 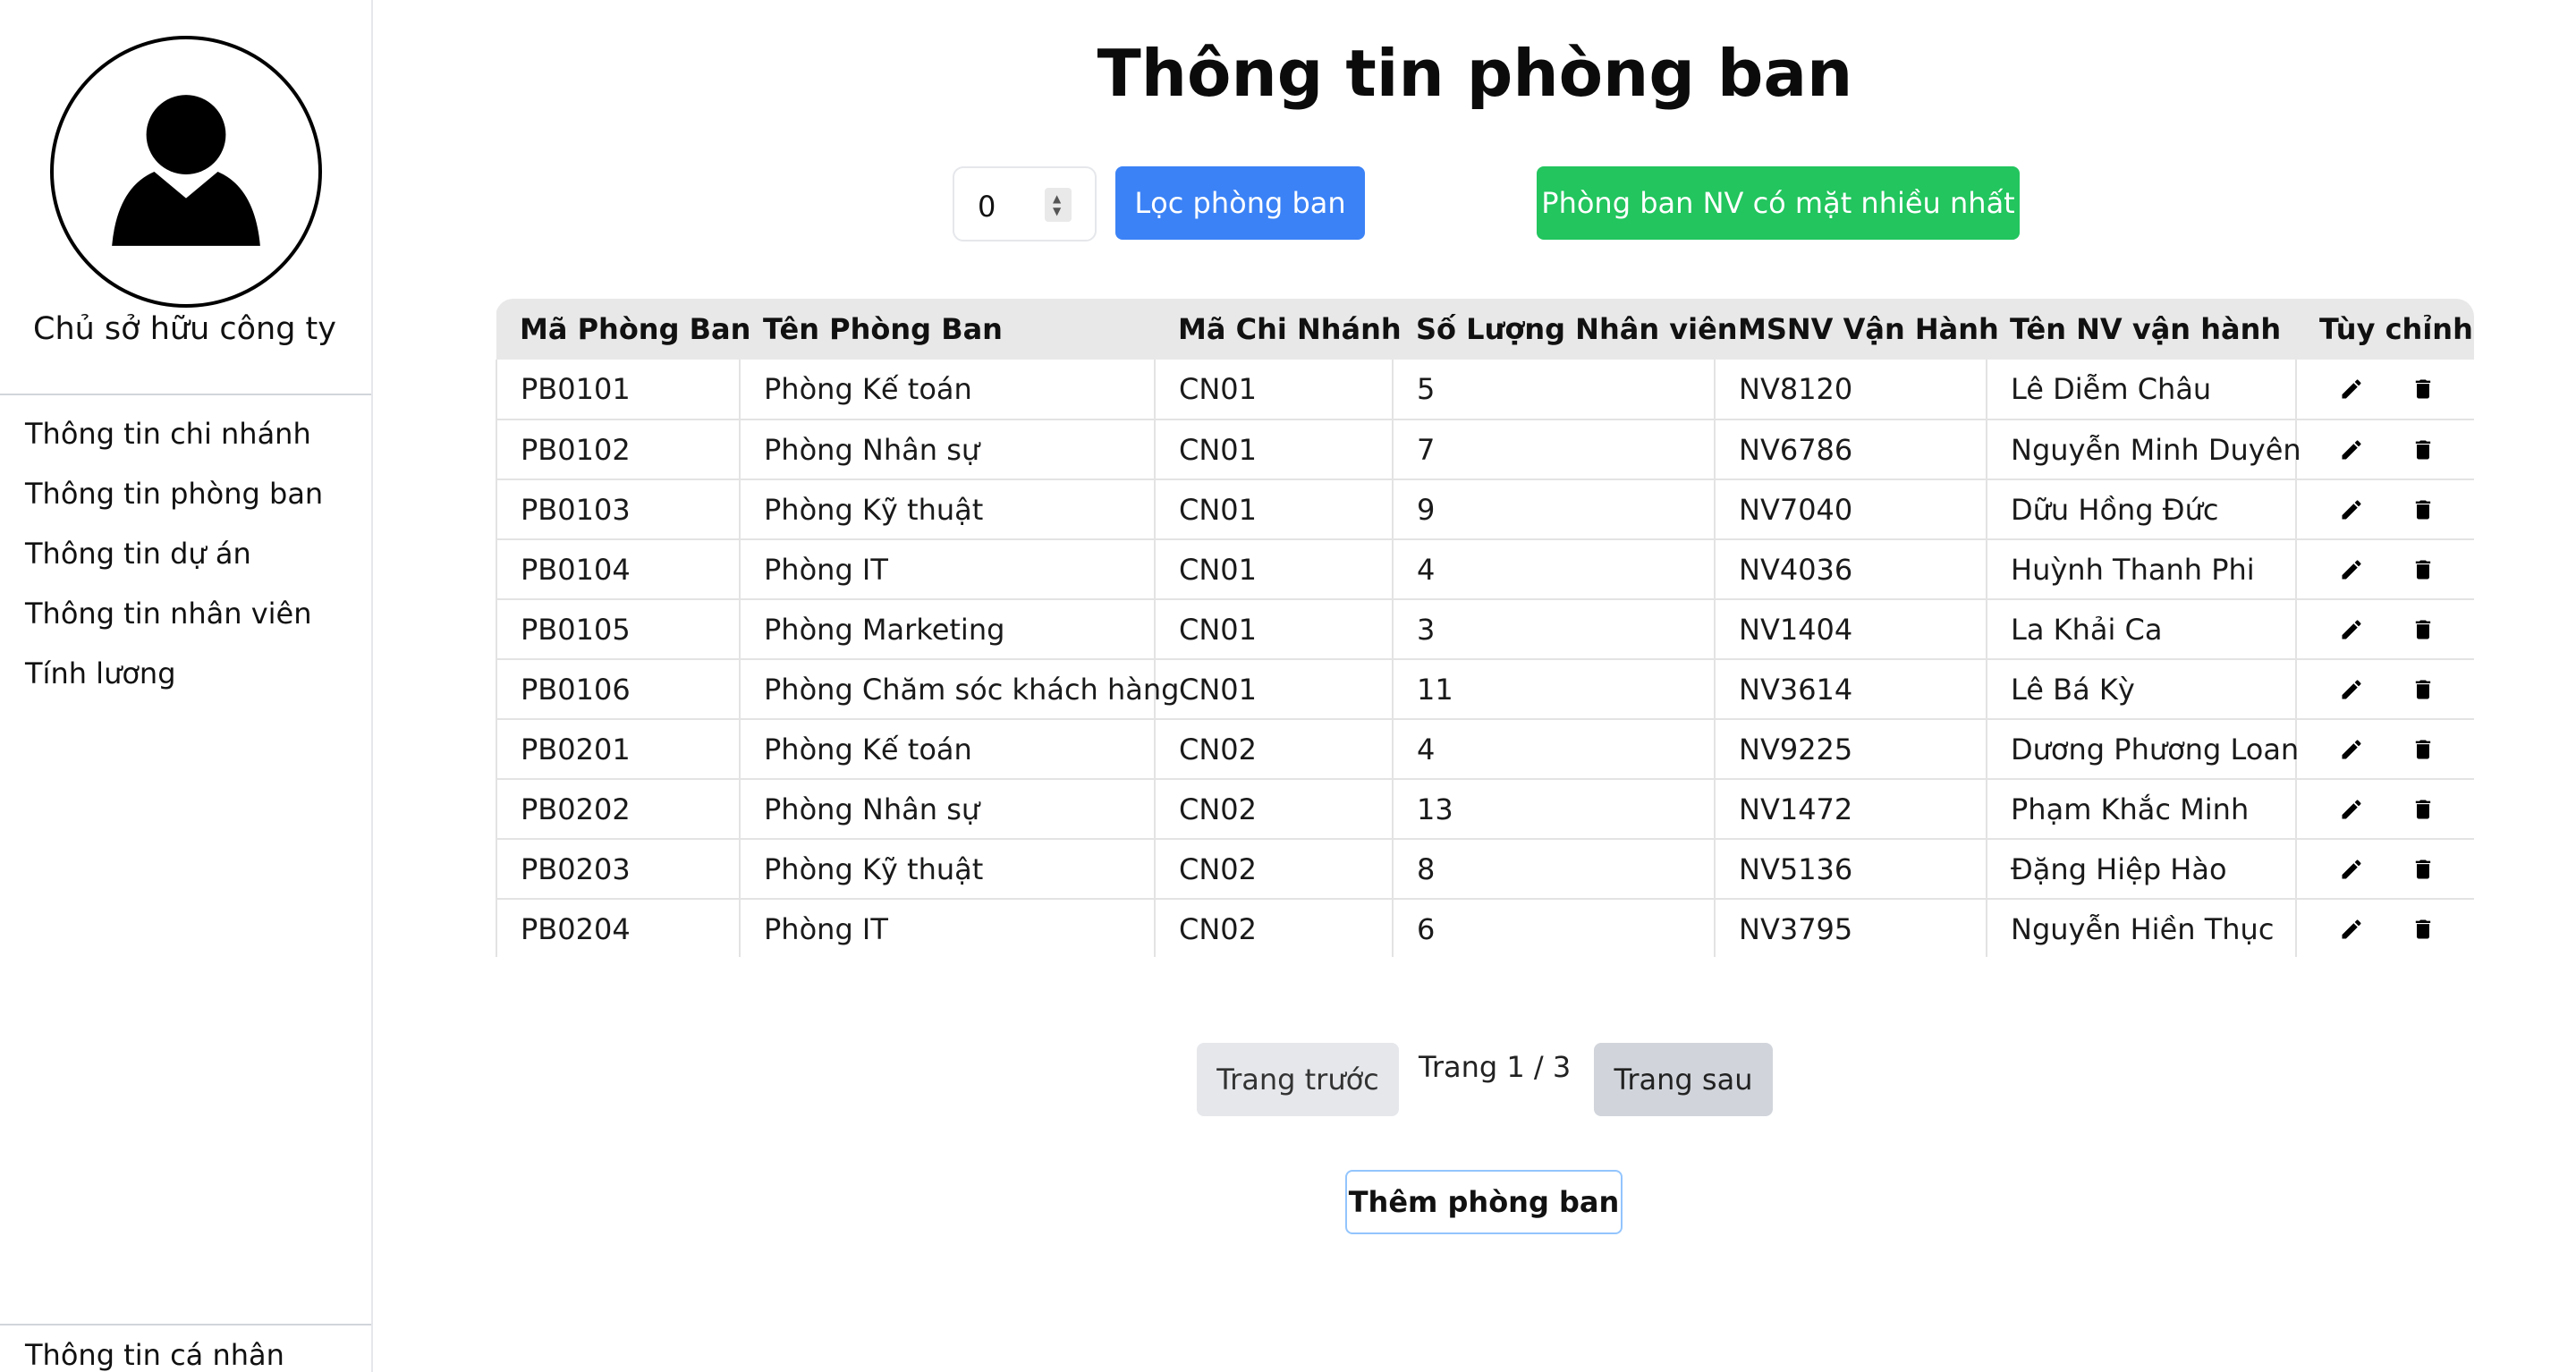 What do you see at coordinates (1058, 205) in the screenshot?
I see `number-stepper: ▲ ▼` at bounding box center [1058, 205].